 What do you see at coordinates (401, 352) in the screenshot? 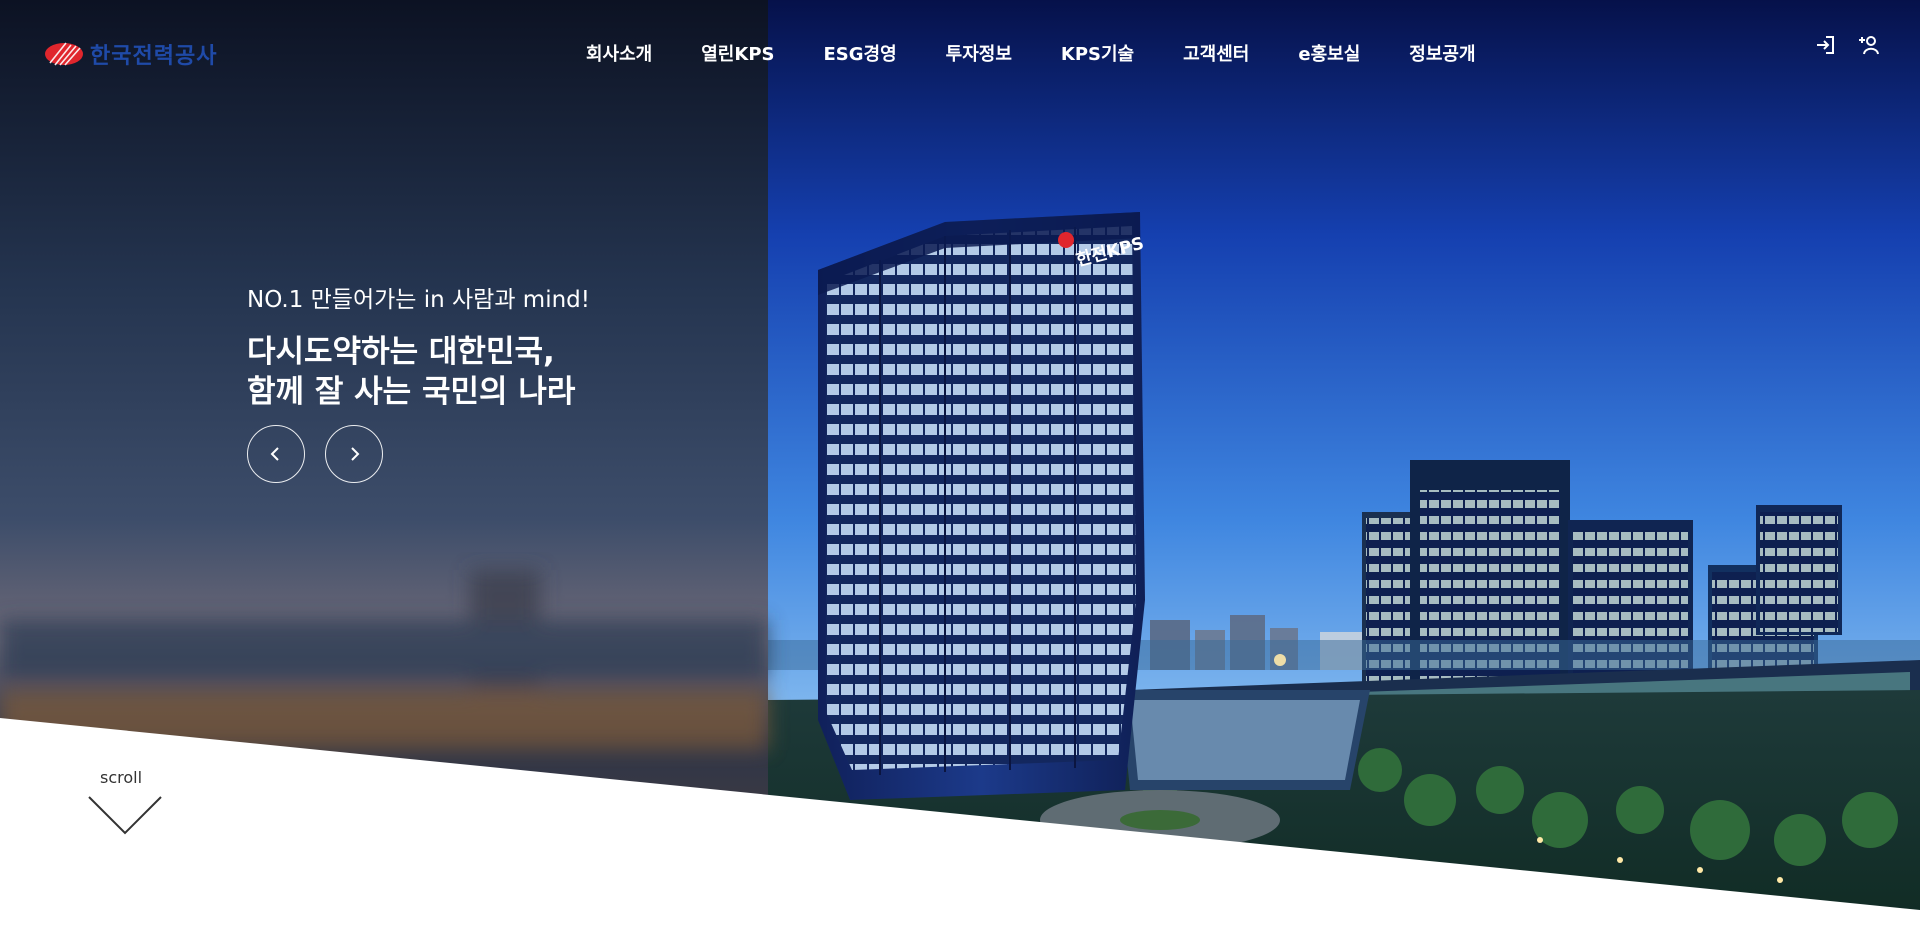
I see `hero-title-line1: 다시도약하는 대한민국,` at bounding box center [401, 352].